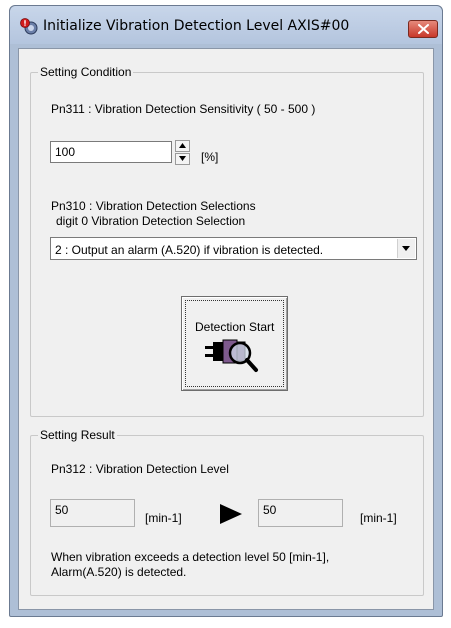  What do you see at coordinates (231, 355) in the screenshot?
I see `detection-magnifier-icon` at bounding box center [231, 355].